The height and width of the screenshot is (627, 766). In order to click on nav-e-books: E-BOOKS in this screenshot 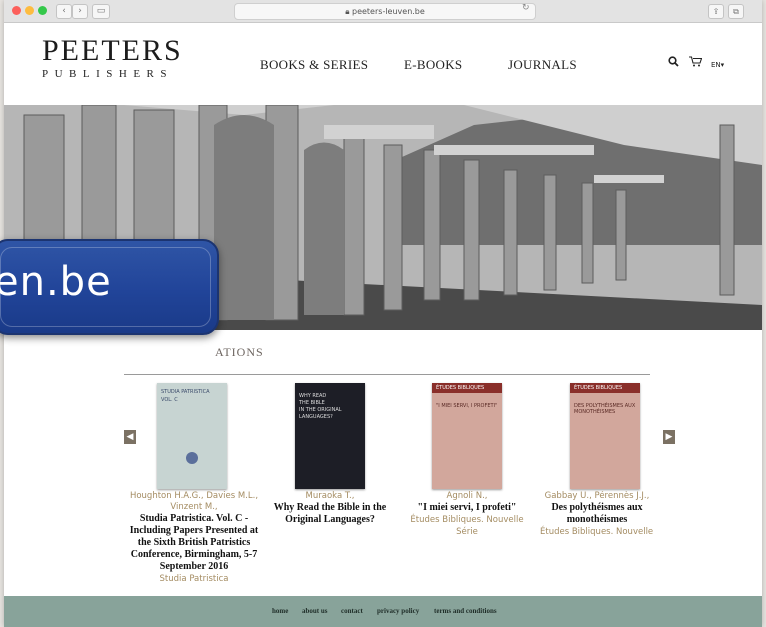, I will do `click(433, 65)`.